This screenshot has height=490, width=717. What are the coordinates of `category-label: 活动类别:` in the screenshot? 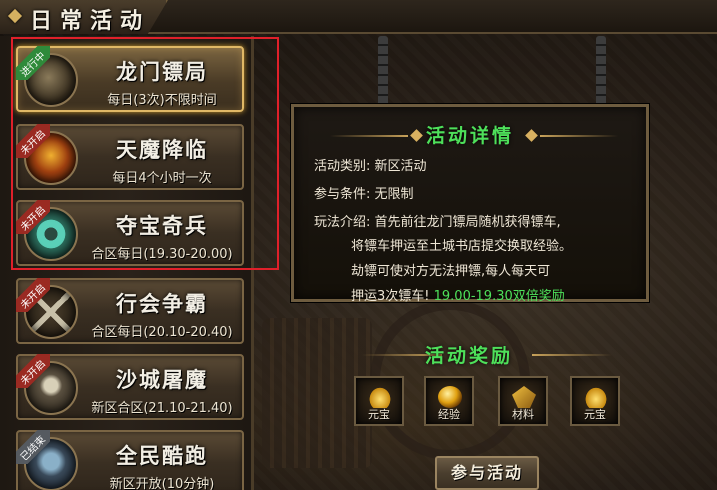 It's located at (342, 166).